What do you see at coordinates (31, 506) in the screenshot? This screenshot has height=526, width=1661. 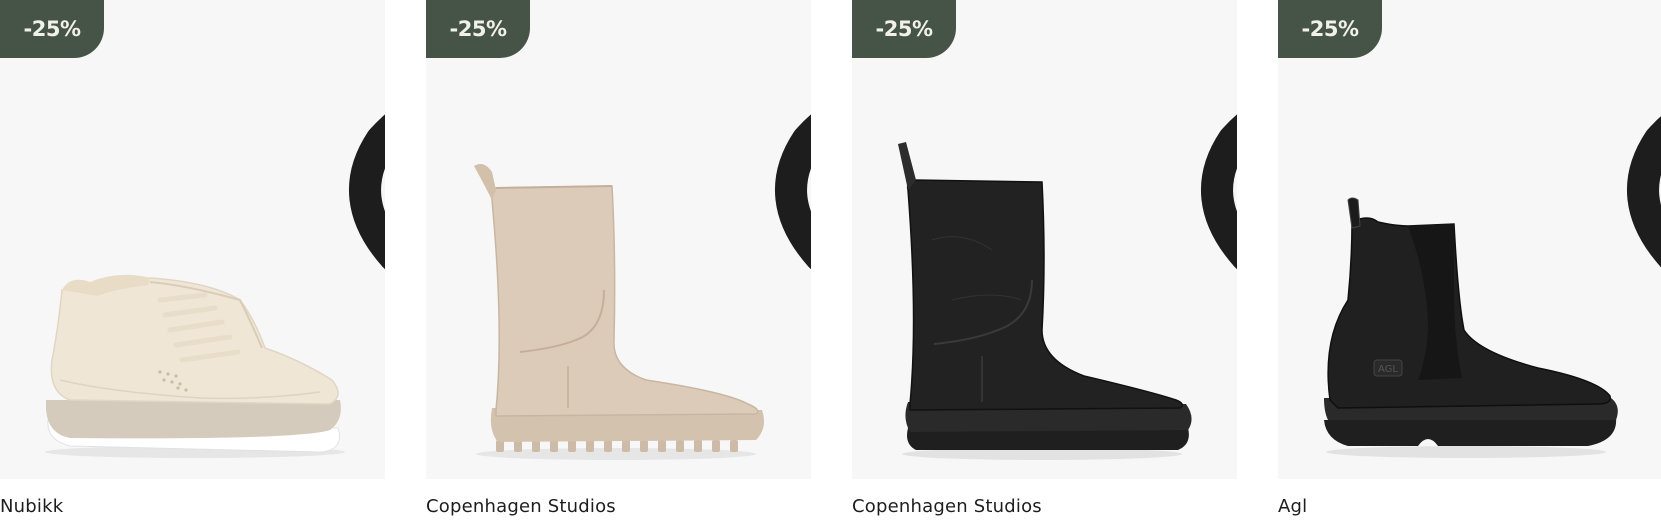 I see `product-brand: Nubikk` at bounding box center [31, 506].